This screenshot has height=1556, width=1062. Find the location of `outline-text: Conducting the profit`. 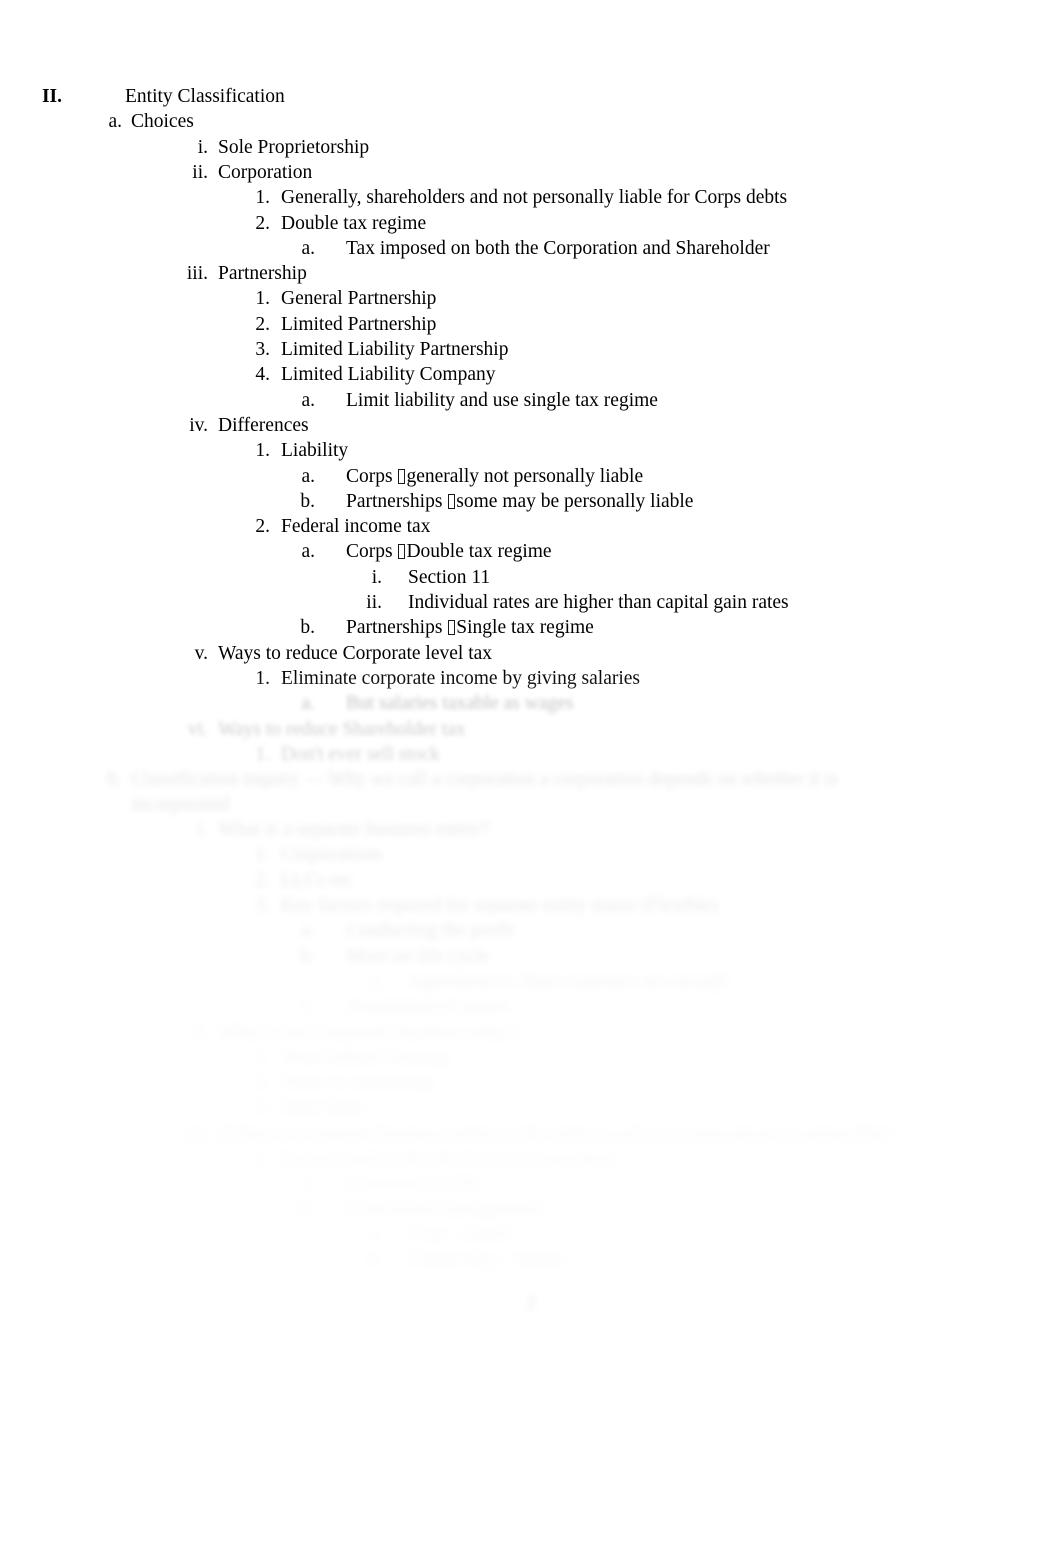

outline-text: Conducting the profit is located at coordinates (430, 931).